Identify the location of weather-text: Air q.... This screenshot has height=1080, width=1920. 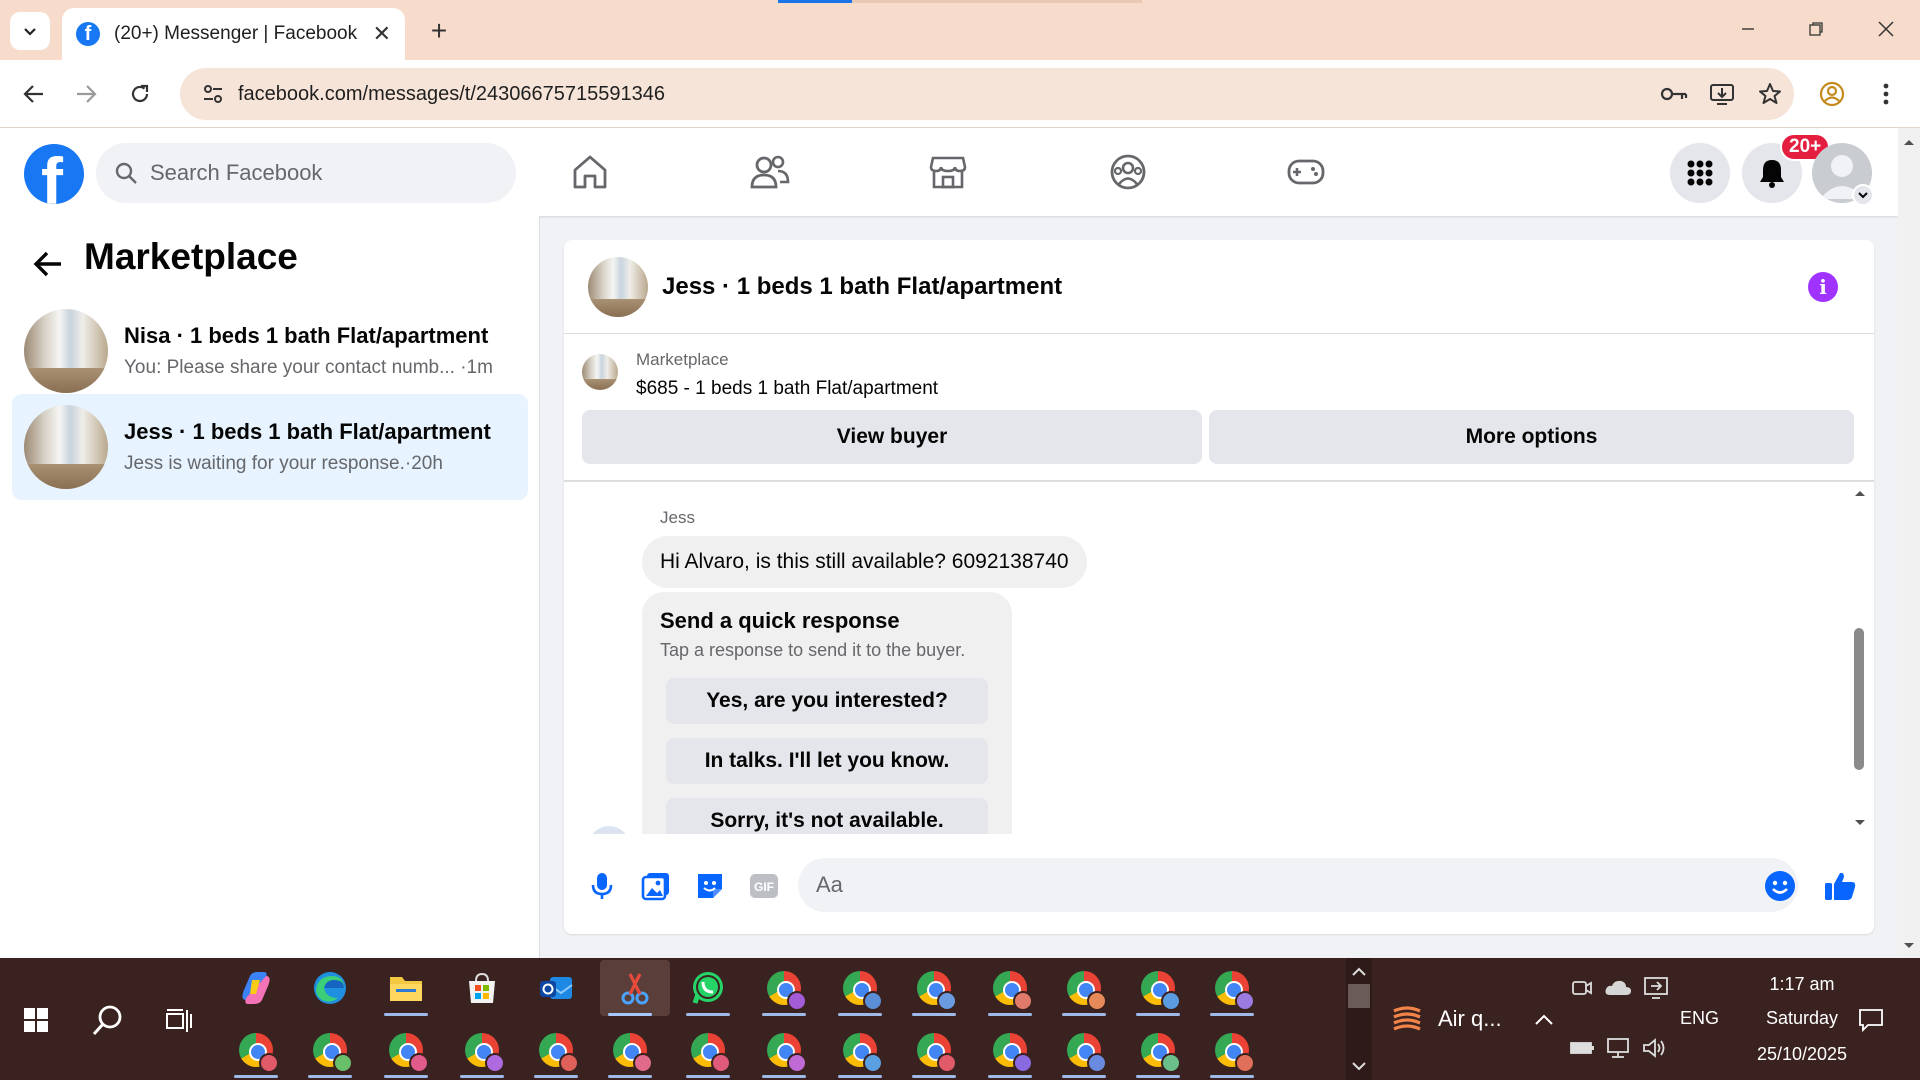
(1470, 1019).